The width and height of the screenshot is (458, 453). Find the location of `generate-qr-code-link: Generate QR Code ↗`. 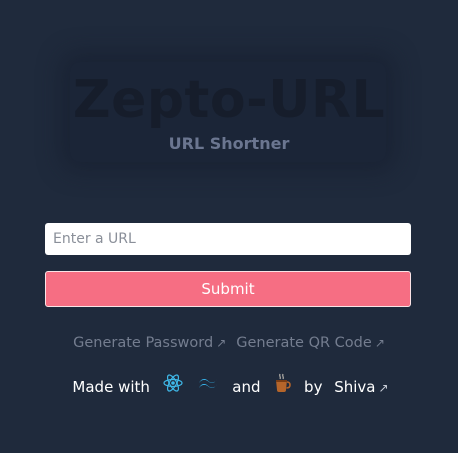

generate-qr-code-link: Generate QR Code ↗ is located at coordinates (310, 343).